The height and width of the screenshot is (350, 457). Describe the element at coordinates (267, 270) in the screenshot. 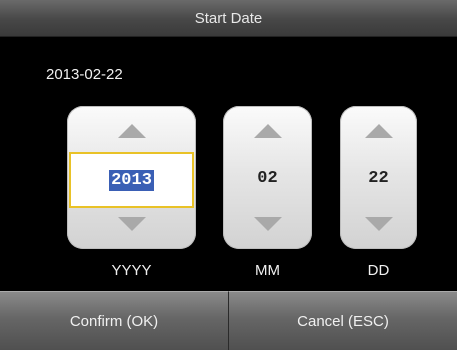

I see `month-label: MM` at that location.